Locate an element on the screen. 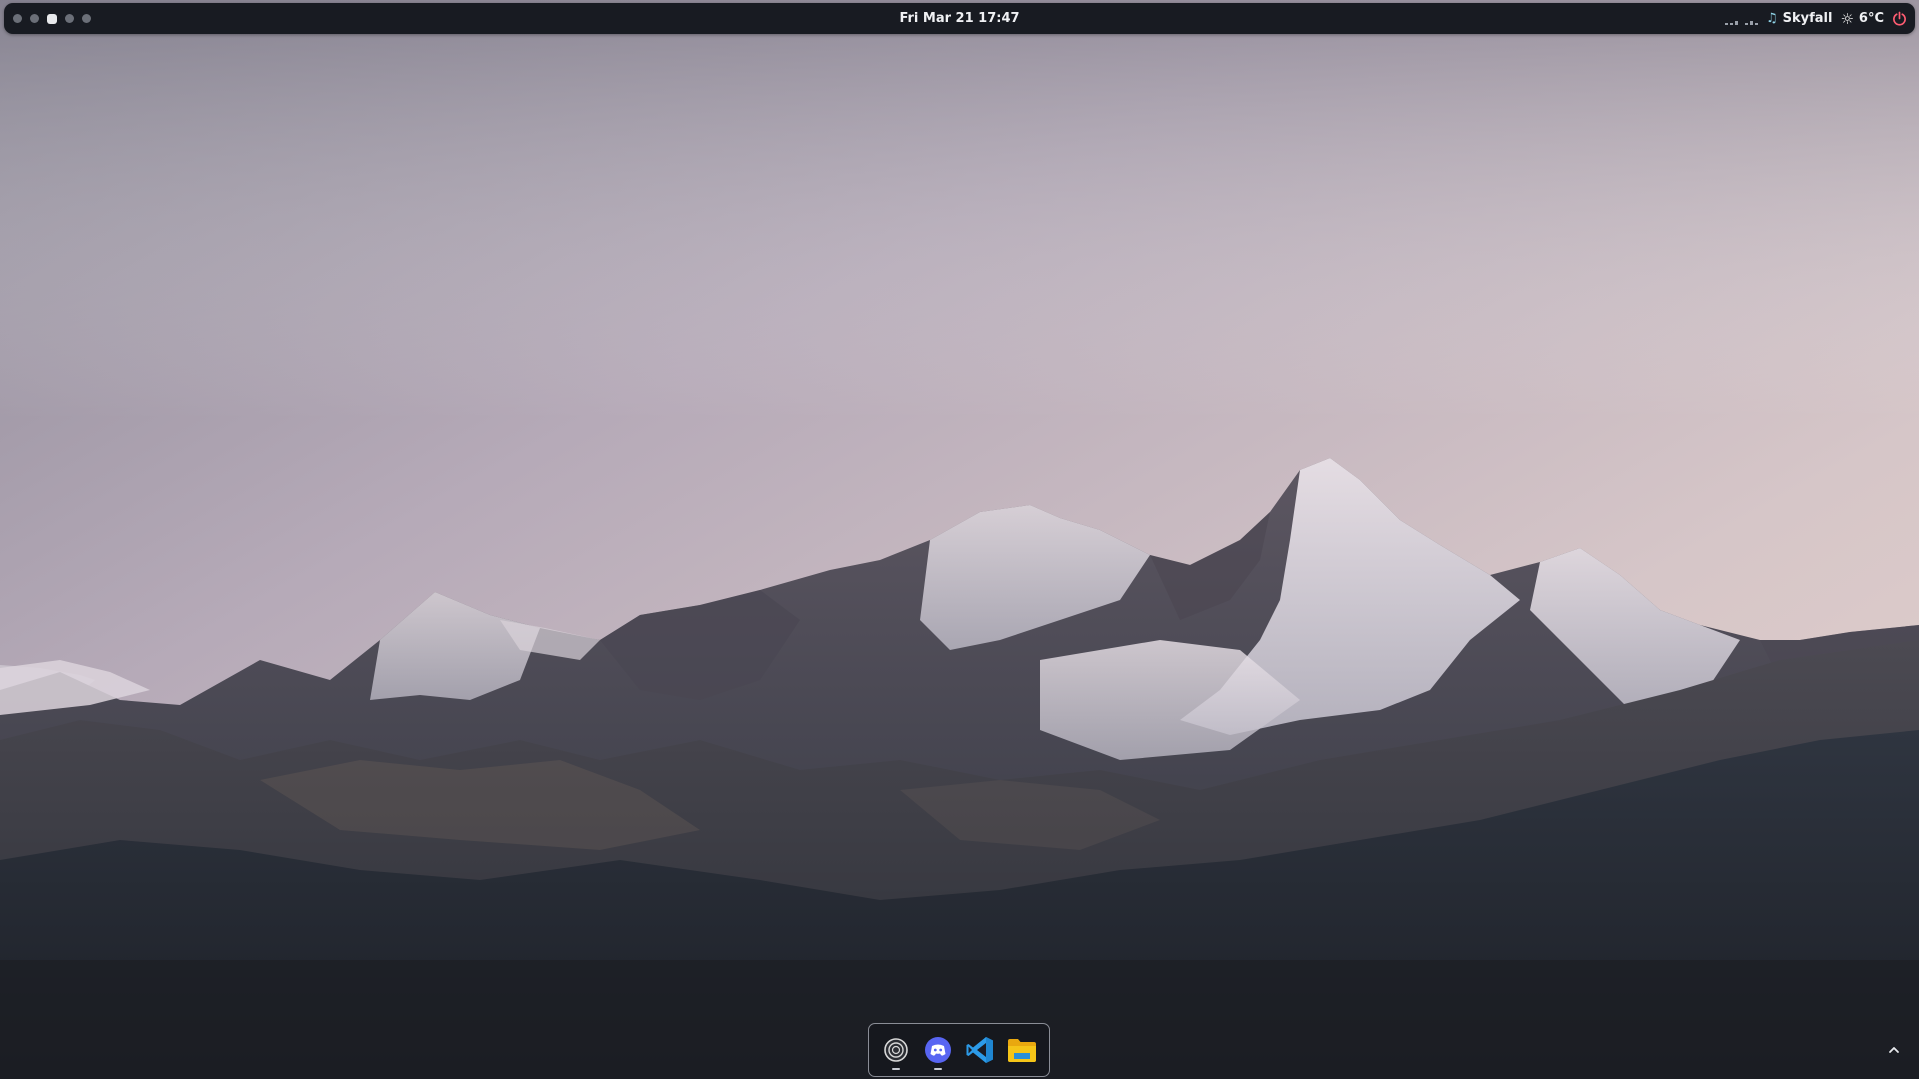  workspace-4-button is located at coordinates (69, 18).